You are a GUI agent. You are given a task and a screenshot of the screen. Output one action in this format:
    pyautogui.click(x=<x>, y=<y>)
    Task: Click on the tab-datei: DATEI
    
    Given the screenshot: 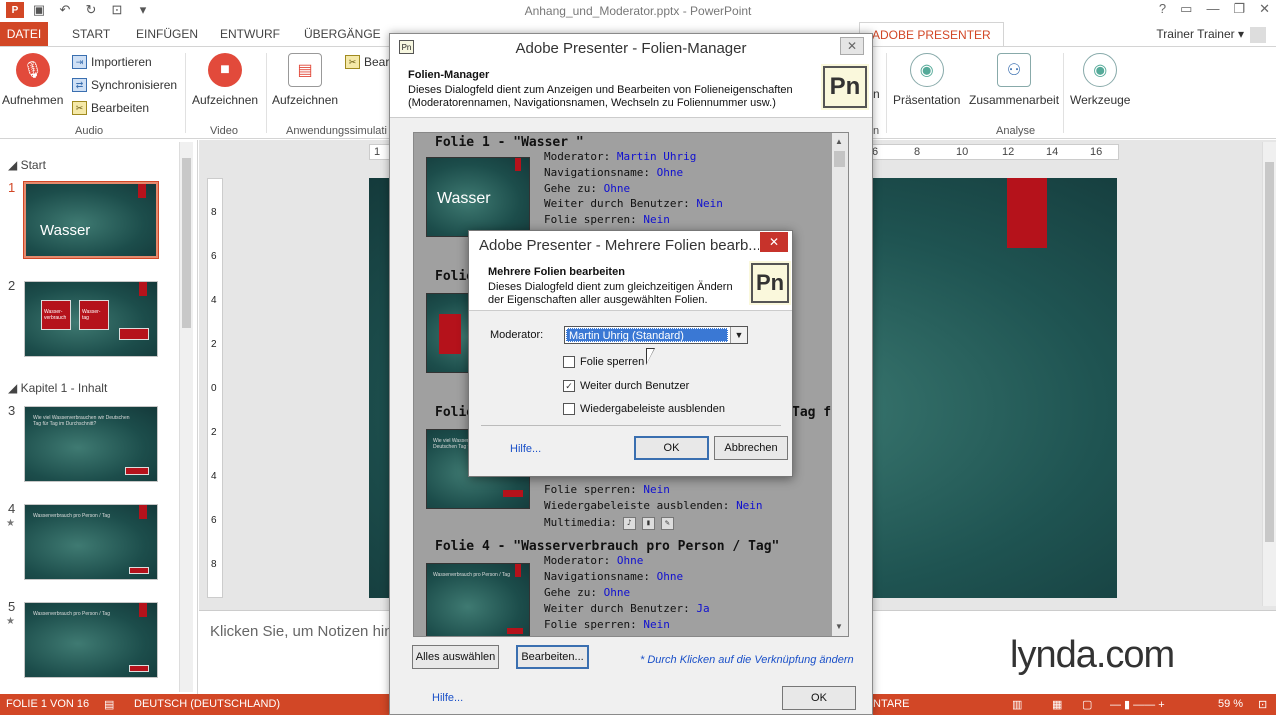 What is the action you would take?
    pyautogui.click(x=24, y=34)
    